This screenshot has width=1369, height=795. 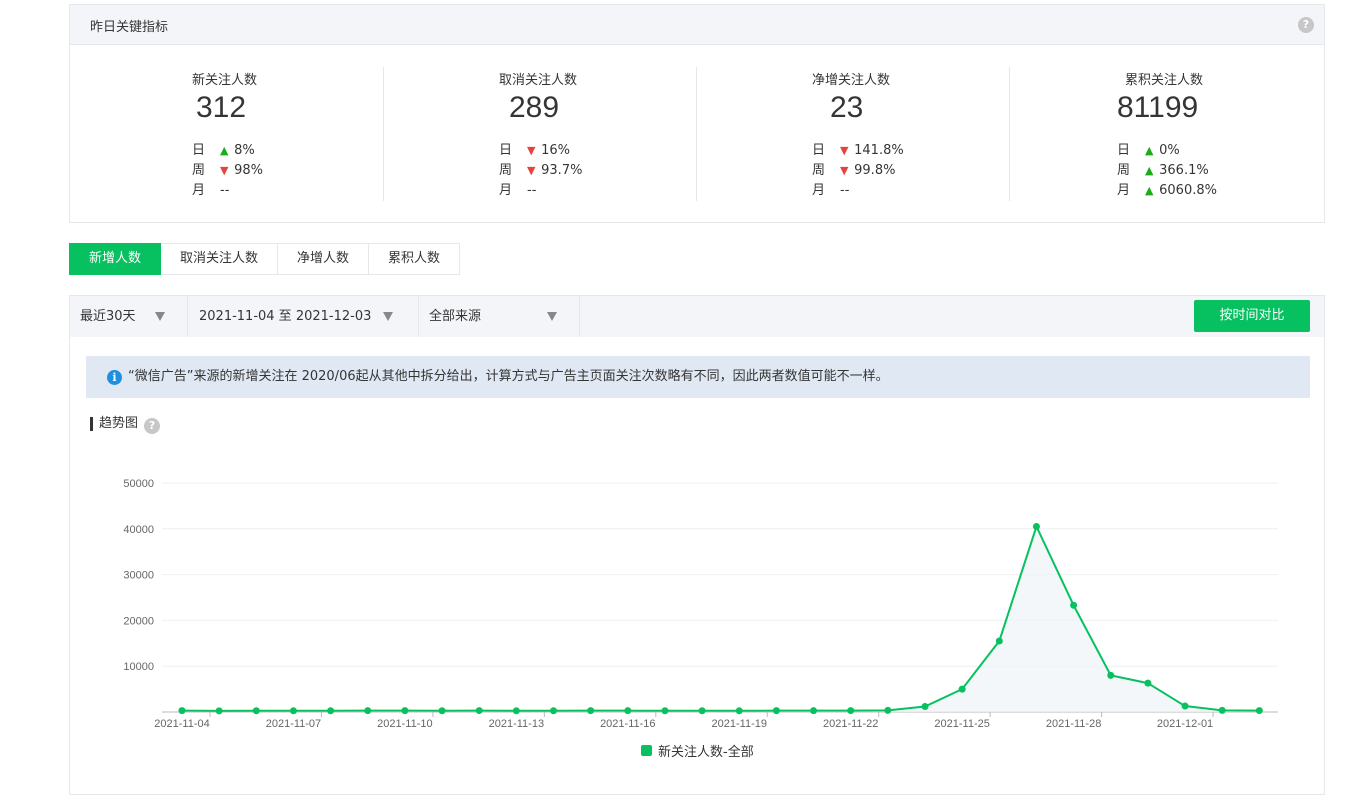 What do you see at coordinates (562, 170) in the screenshot?
I see `change-value: 93.7%` at bounding box center [562, 170].